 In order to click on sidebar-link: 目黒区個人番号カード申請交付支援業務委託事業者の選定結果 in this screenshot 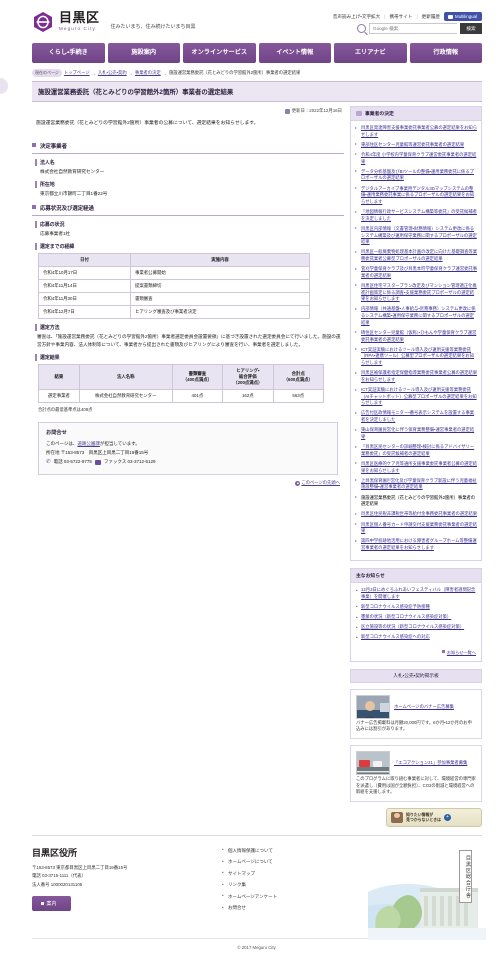, I will do `click(419, 528)`.